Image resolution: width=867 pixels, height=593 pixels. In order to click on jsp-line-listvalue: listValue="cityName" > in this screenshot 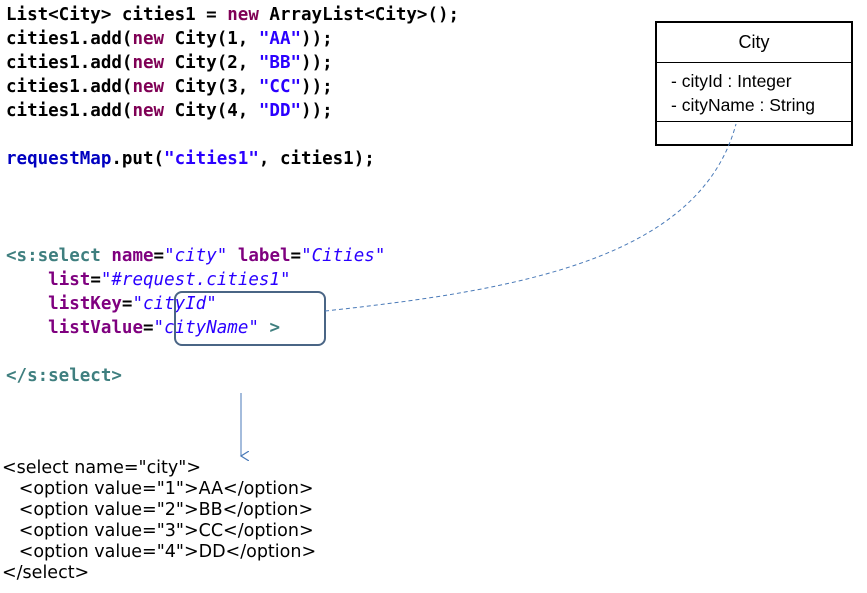, I will do `click(164, 328)`.